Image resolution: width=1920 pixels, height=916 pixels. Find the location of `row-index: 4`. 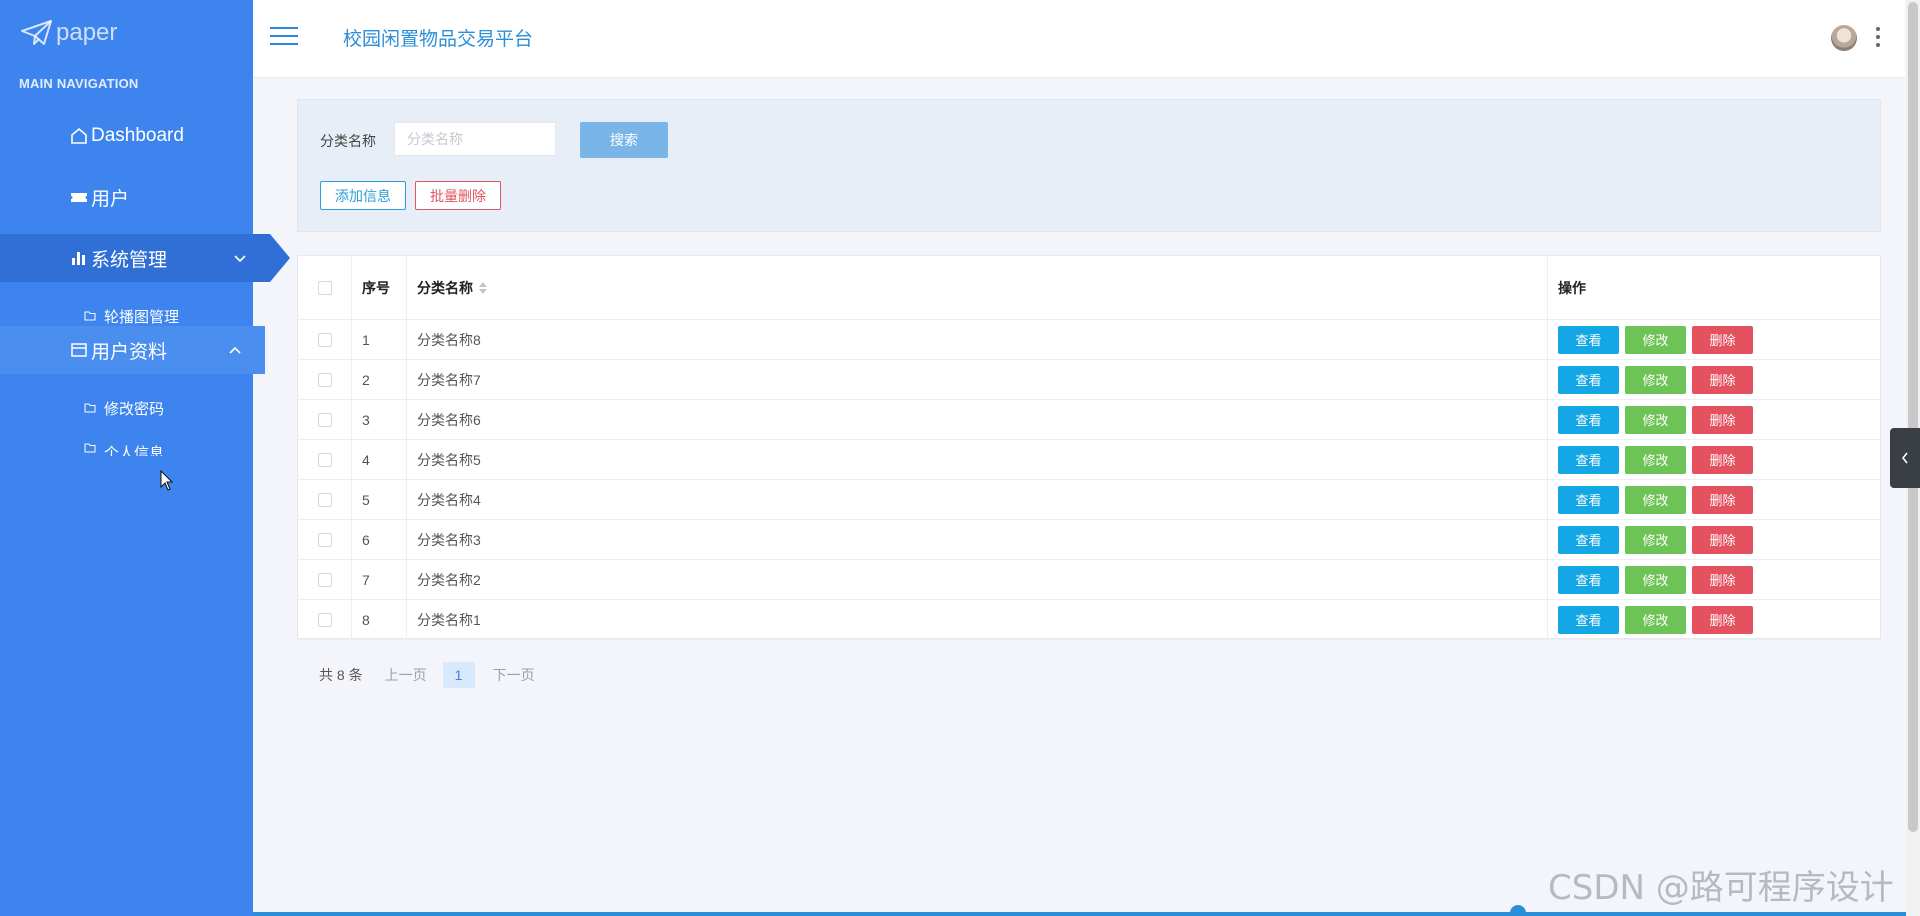

row-index: 4 is located at coordinates (379, 459).